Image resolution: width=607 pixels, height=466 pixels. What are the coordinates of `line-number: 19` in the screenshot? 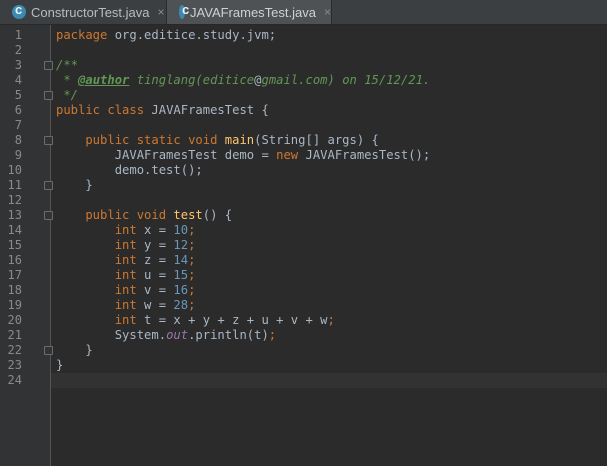 It's located at (14, 305).